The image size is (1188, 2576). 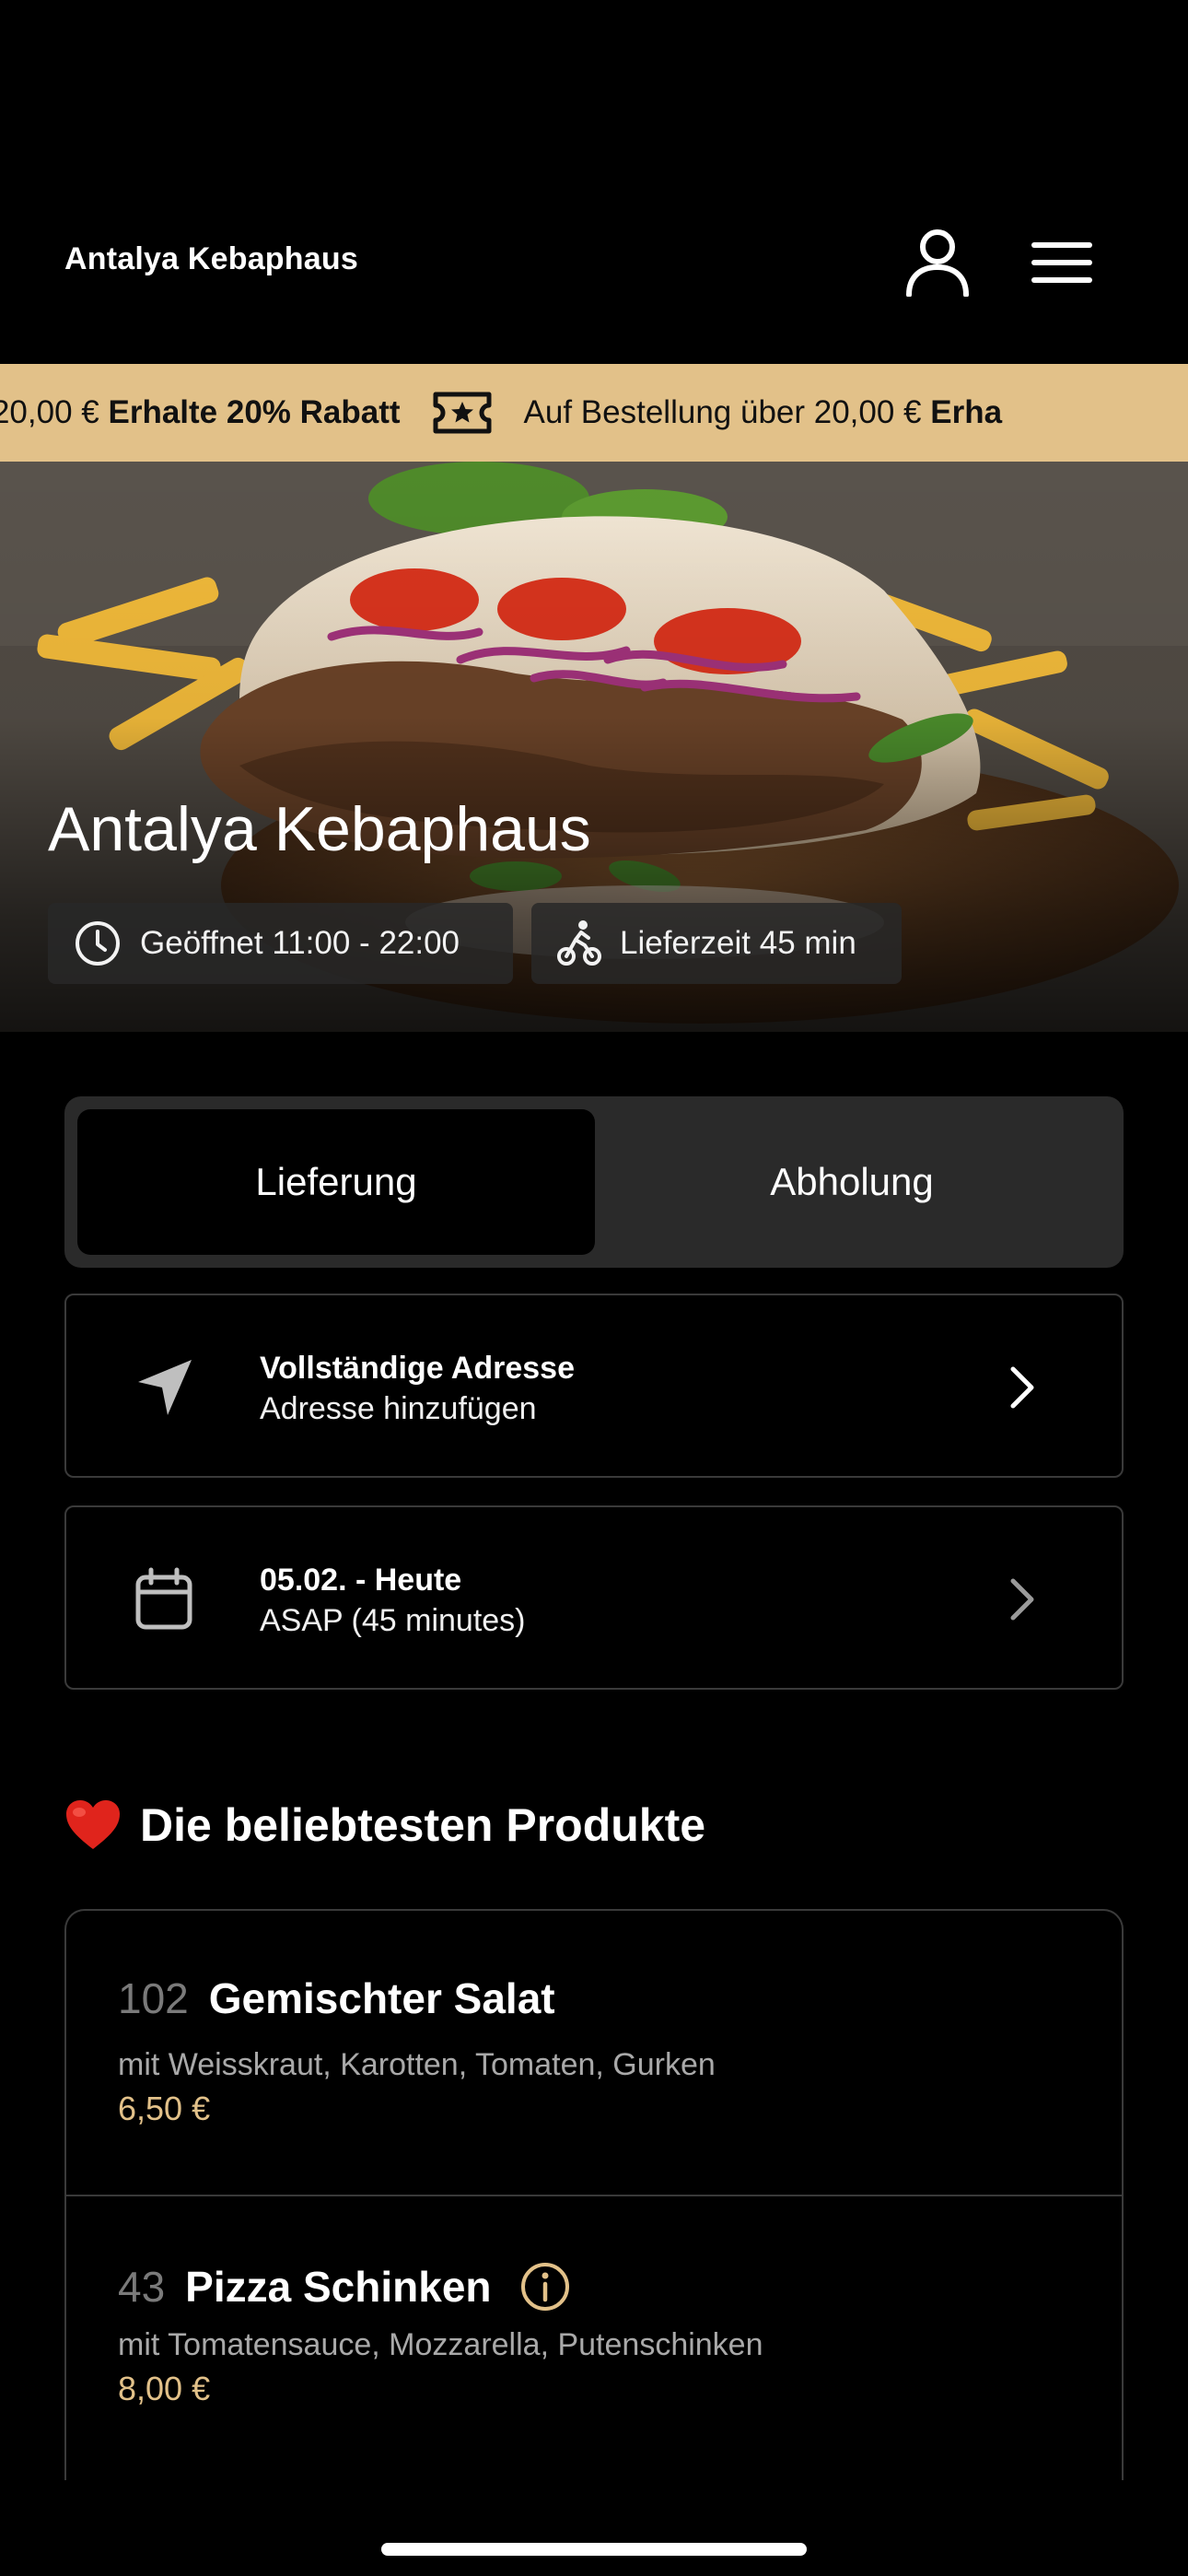 I want to click on promo-highlight: Erha, so click(x=967, y=412).